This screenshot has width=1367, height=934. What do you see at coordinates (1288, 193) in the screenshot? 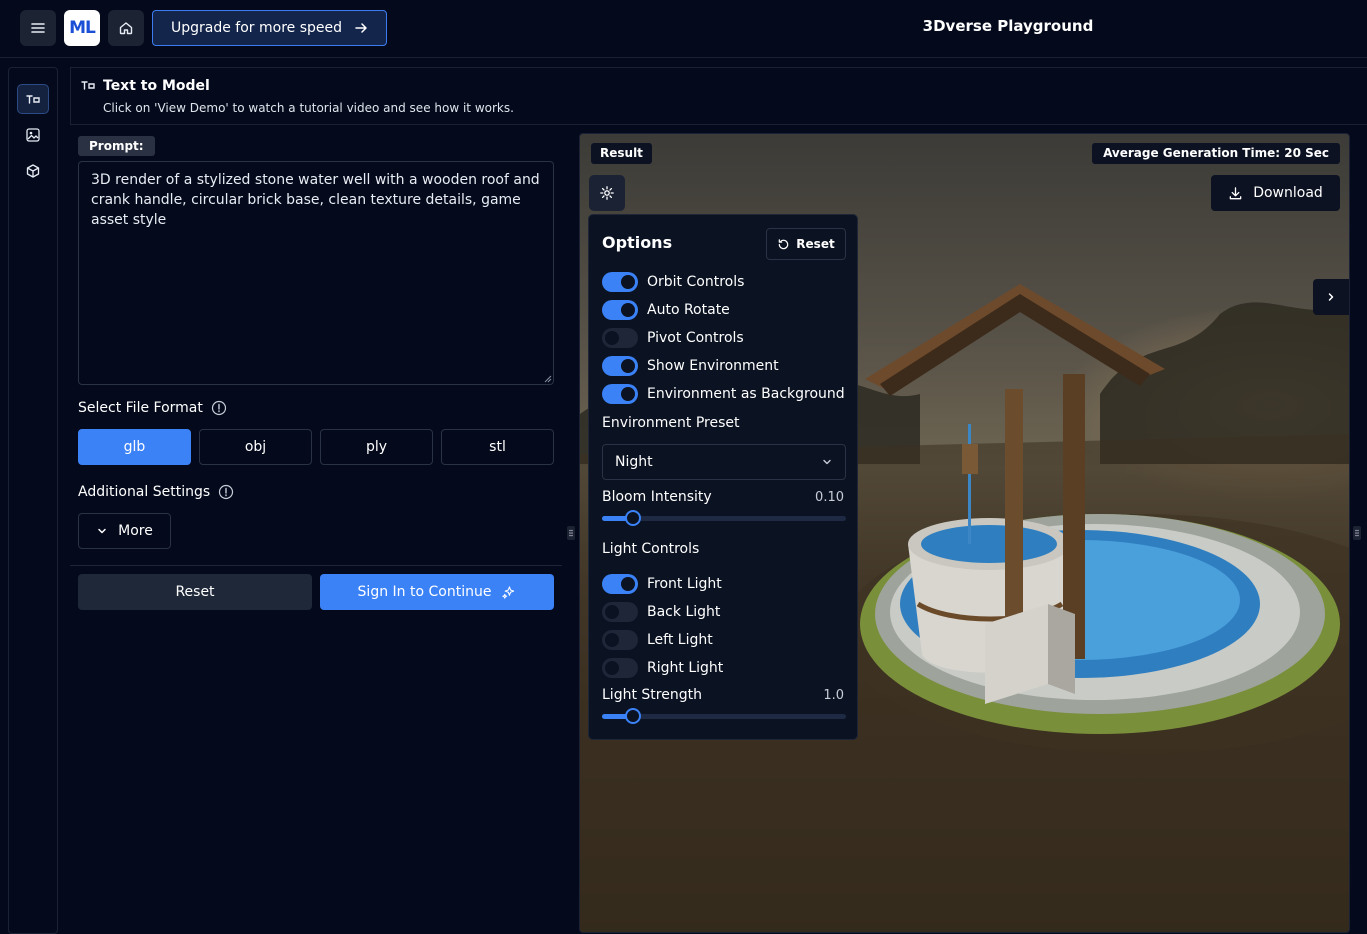
I see `download-label: Download` at bounding box center [1288, 193].